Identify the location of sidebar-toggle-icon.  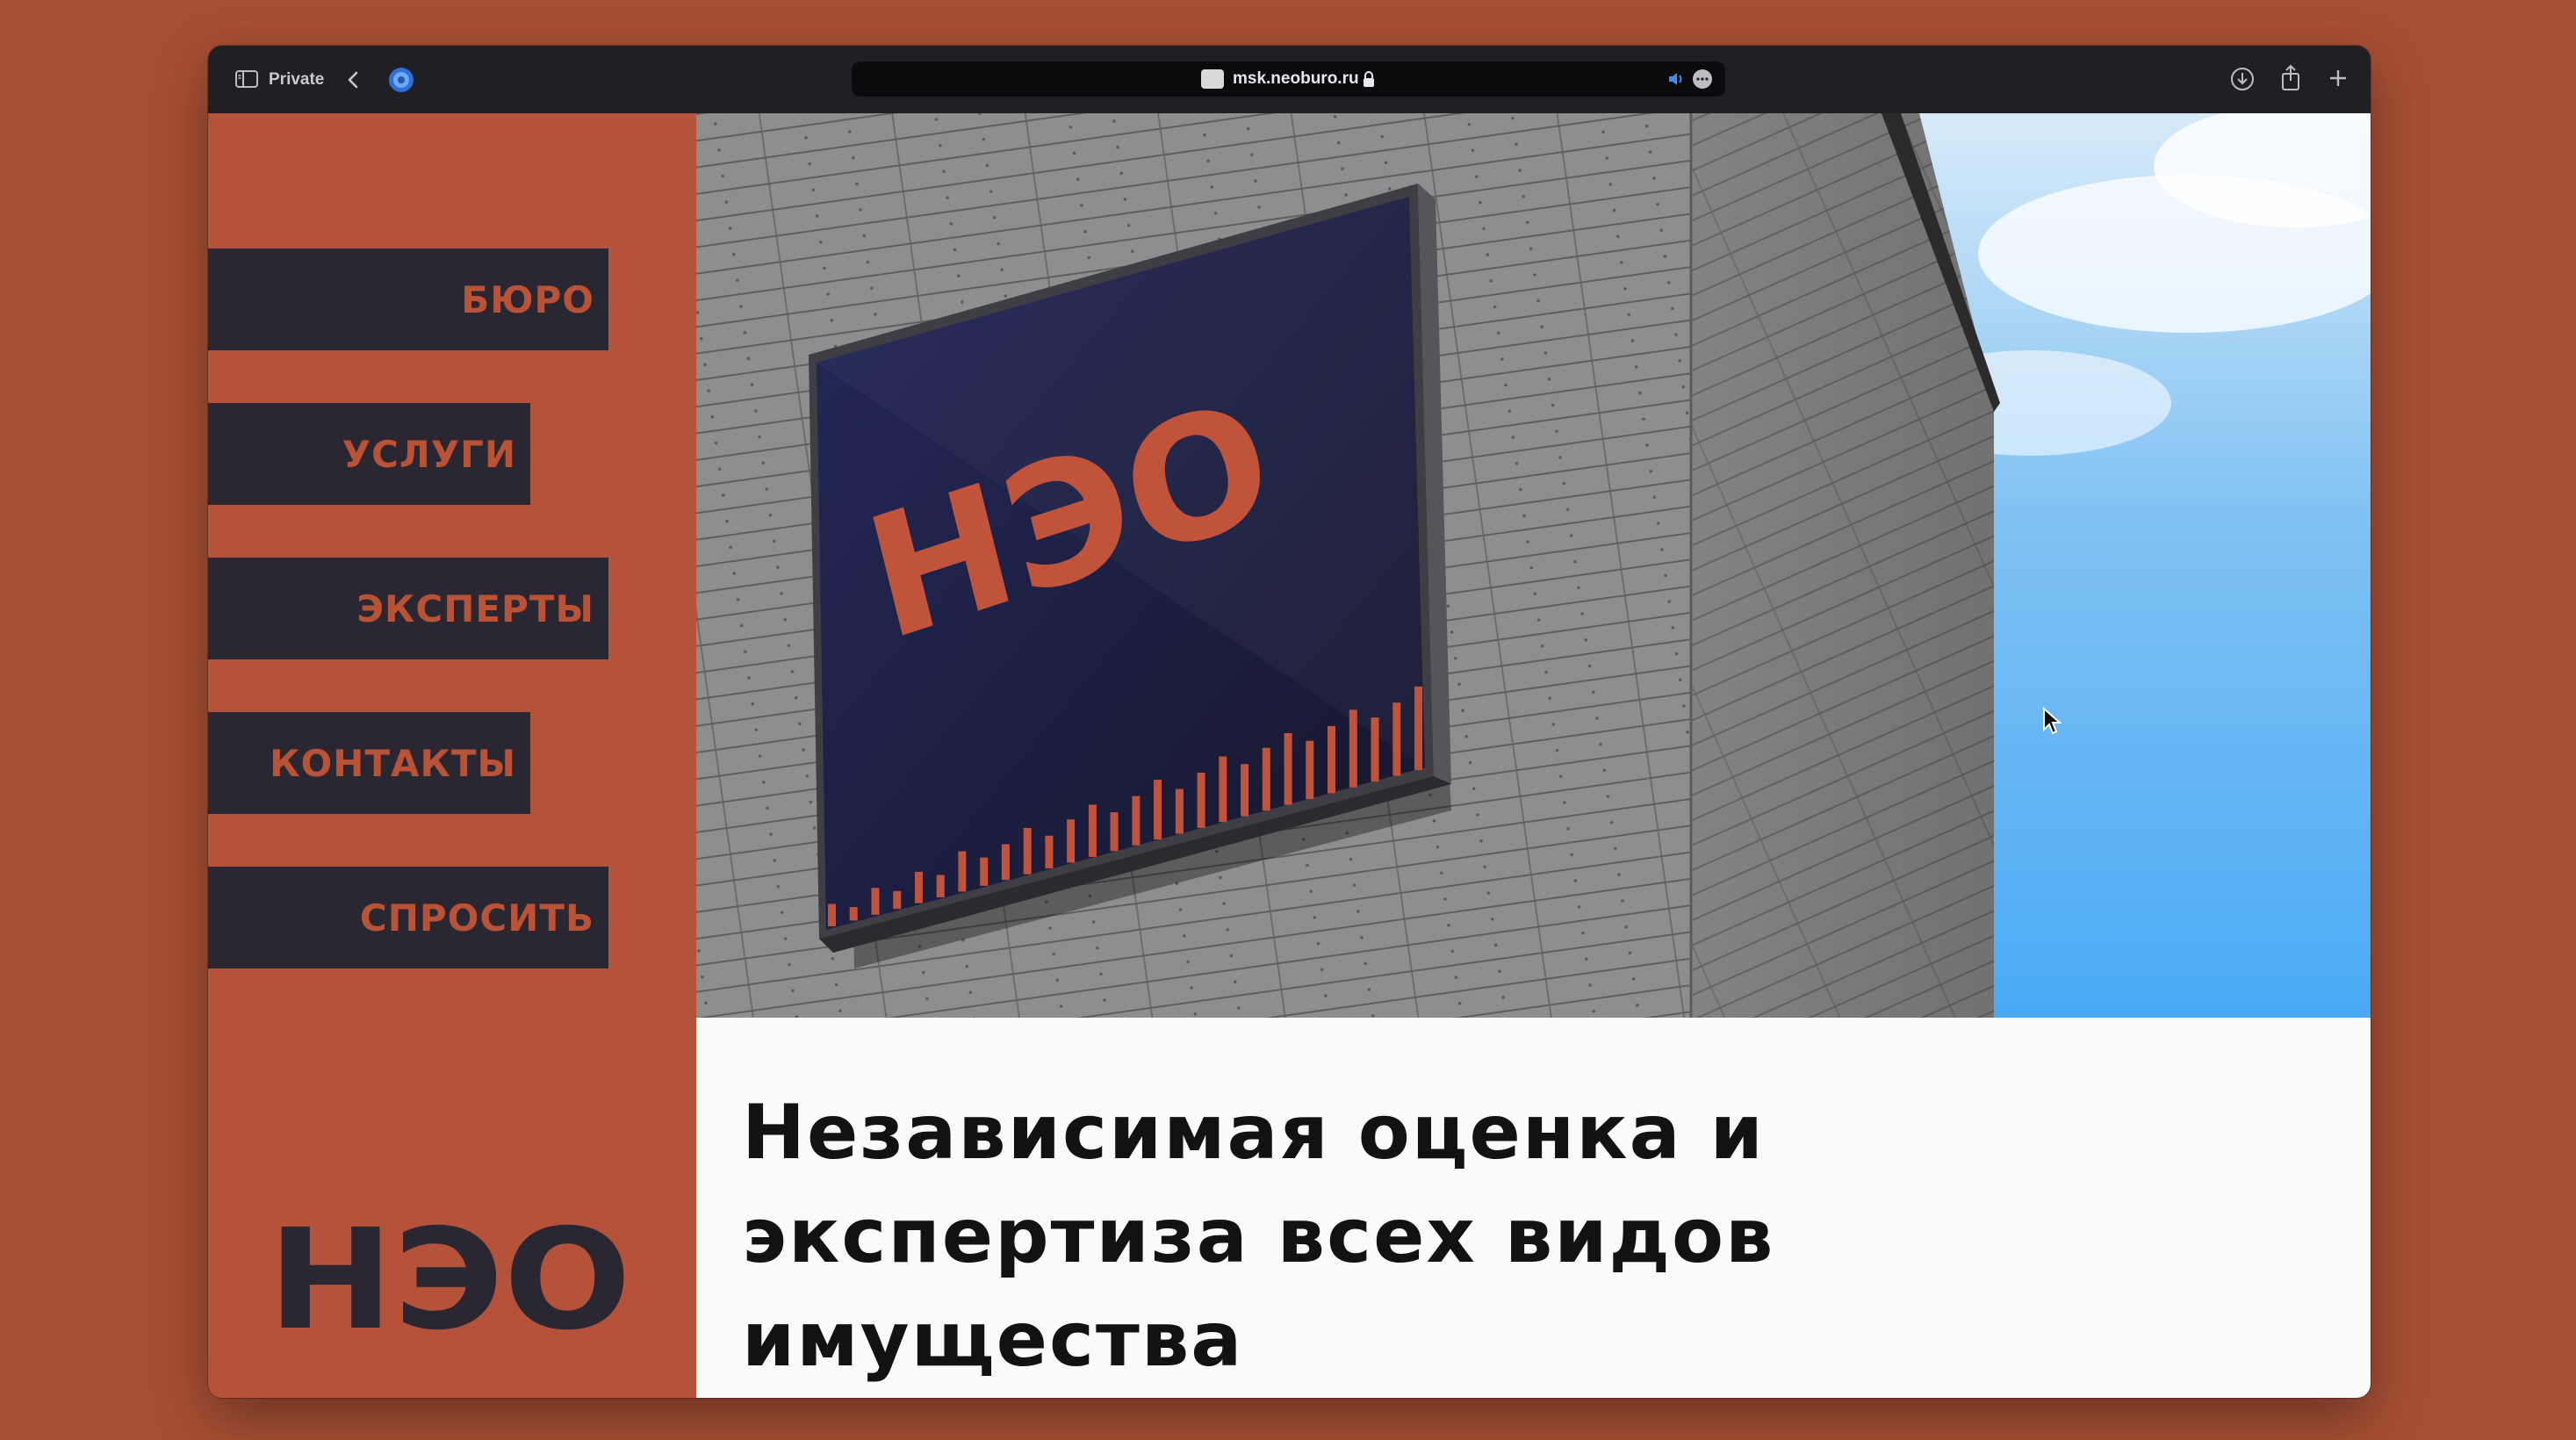
(246, 79).